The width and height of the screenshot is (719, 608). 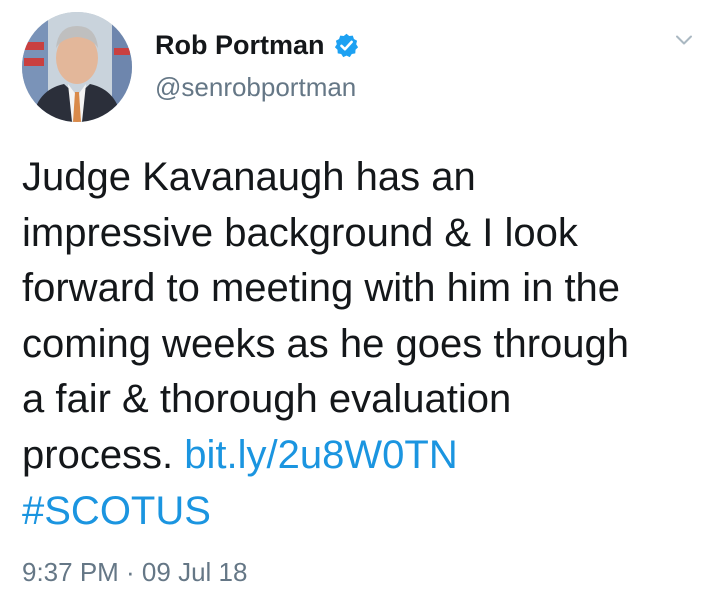 I want to click on hashtag-link: #SCOTUS, so click(x=116, y=511).